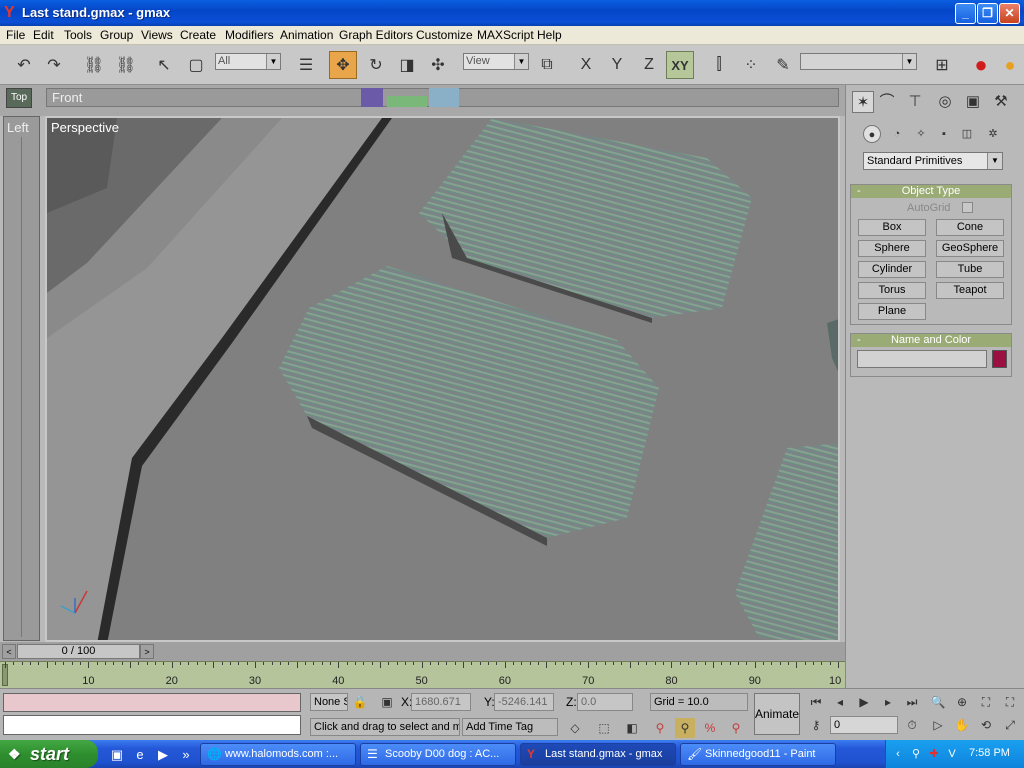 The image size is (1024, 768). Describe the element at coordinates (547, 65) in the screenshot. I see `use-center-icon: ⧉` at that location.